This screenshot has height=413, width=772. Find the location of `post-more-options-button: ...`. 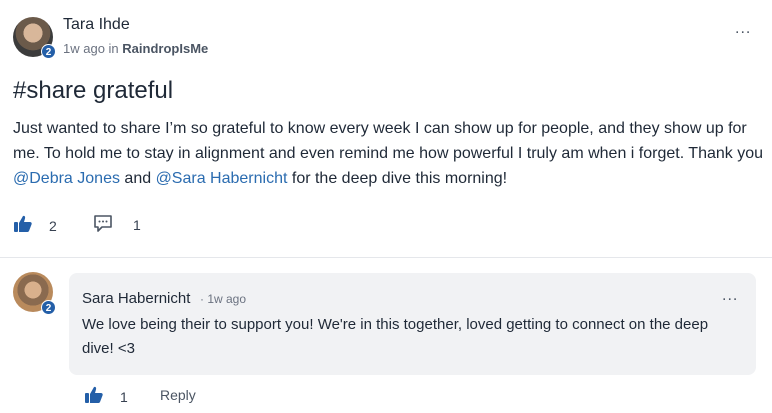

post-more-options-button: ... is located at coordinates (743, 29).